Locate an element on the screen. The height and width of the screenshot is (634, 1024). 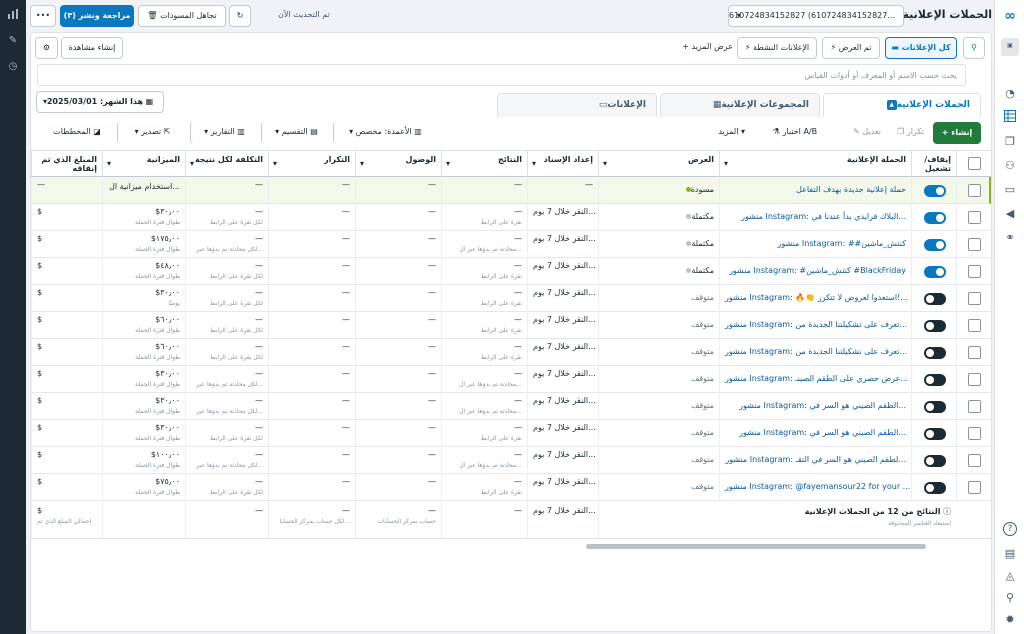
campaign-name-link: حملة إعلانية جديدة بهدف التفاعل is located at coordinates (851, 189).